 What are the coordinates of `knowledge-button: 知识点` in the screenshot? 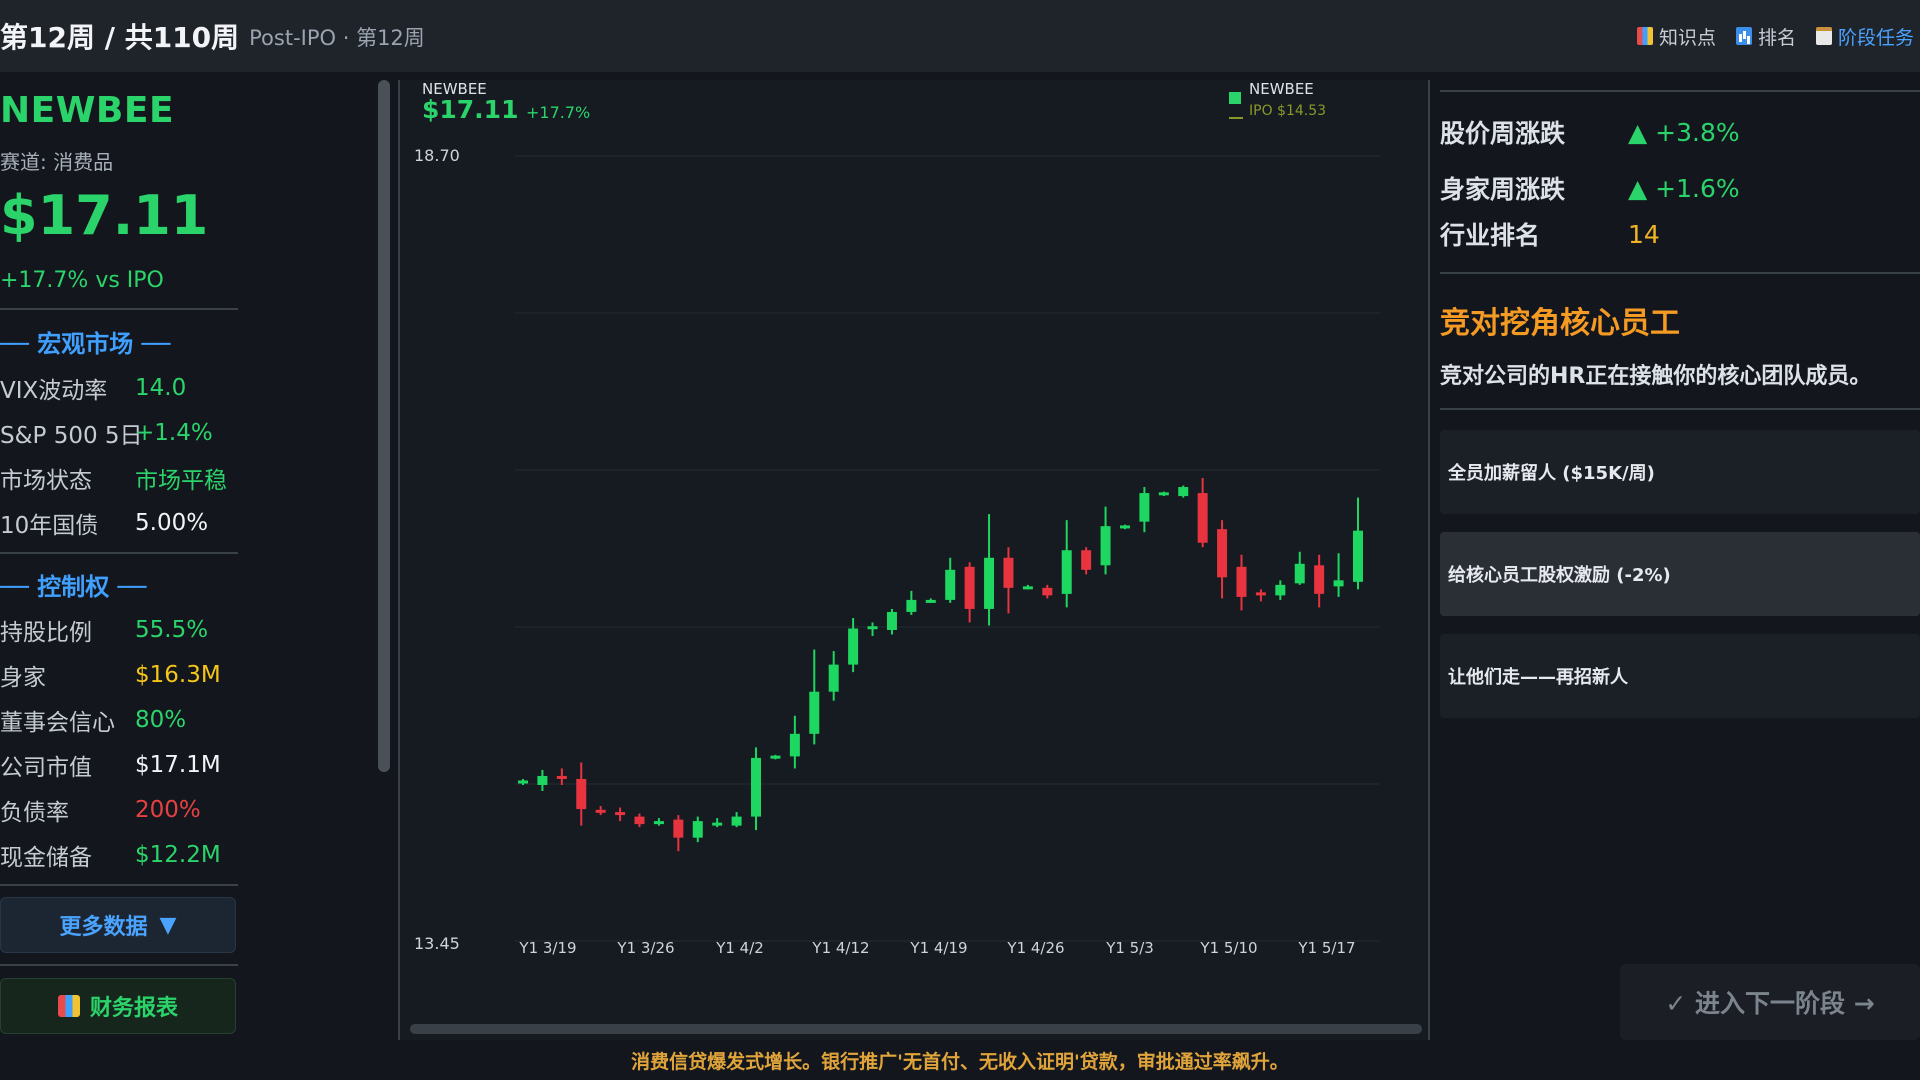 It's located at (1676, 36).